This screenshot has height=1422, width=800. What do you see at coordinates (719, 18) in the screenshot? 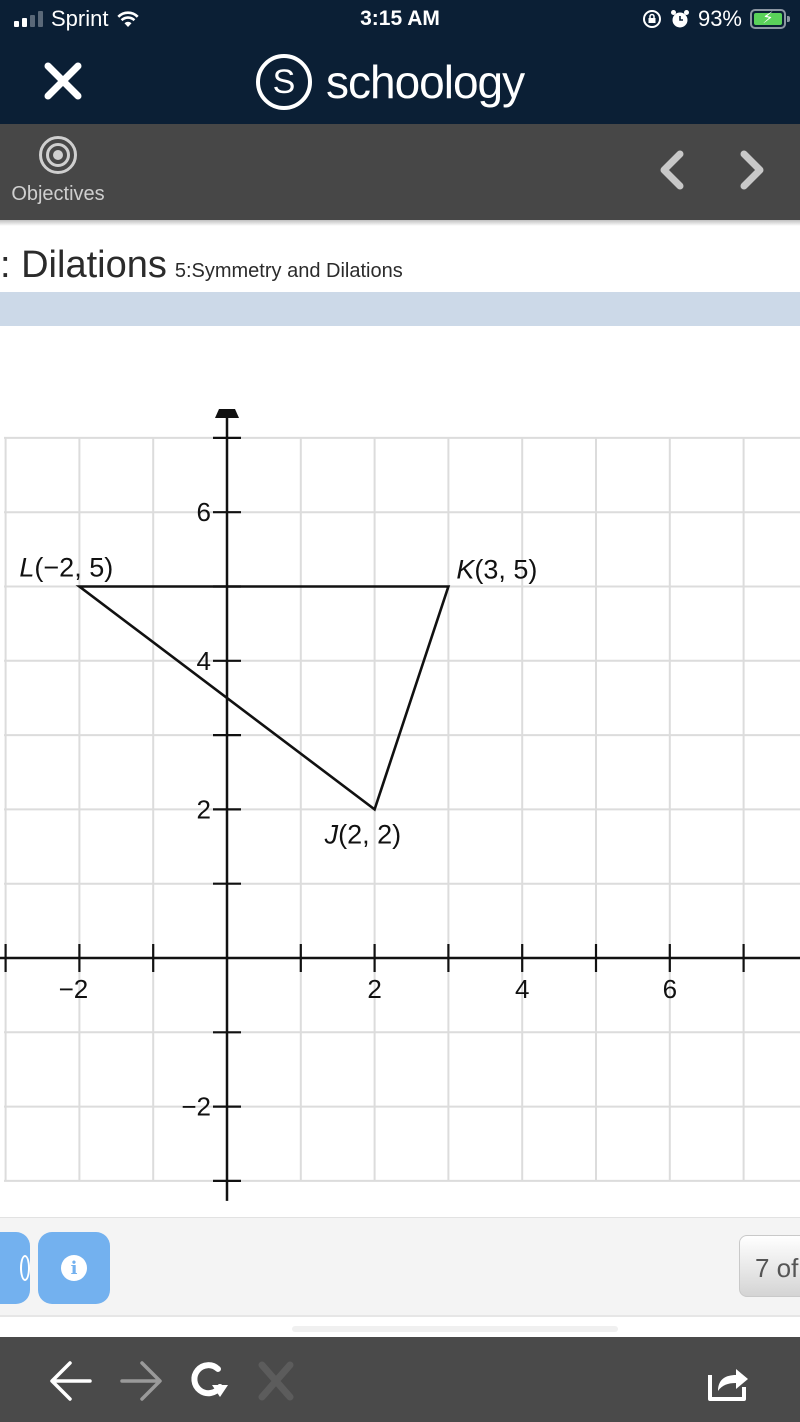
I see `battery-percent: 93%` at bounding box center [719, 18].